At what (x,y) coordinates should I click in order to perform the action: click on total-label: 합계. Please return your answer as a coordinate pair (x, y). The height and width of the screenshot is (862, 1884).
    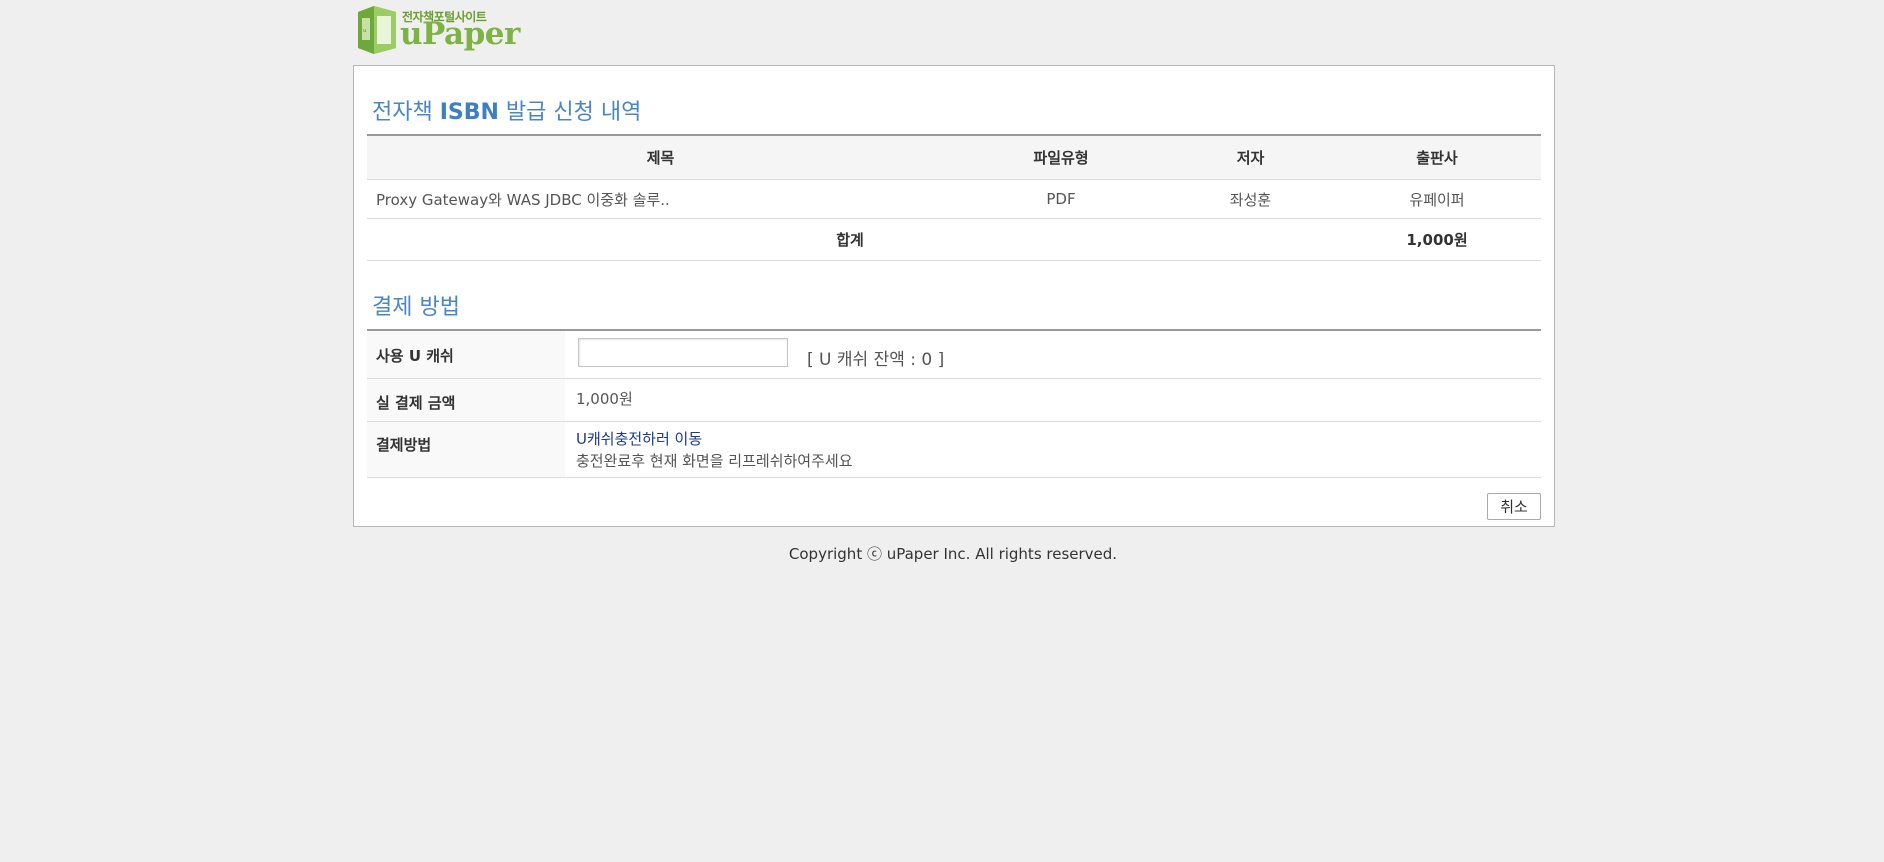
    Looking at the image, I should click on (850, 240).